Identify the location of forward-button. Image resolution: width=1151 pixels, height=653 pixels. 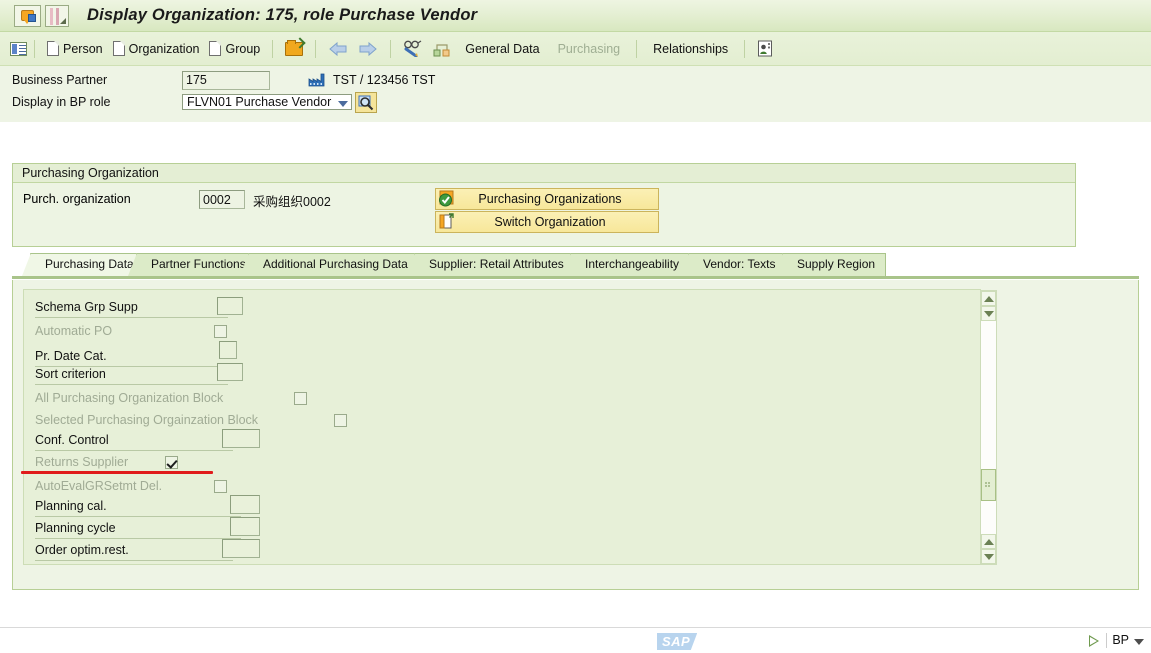
(368, 49).